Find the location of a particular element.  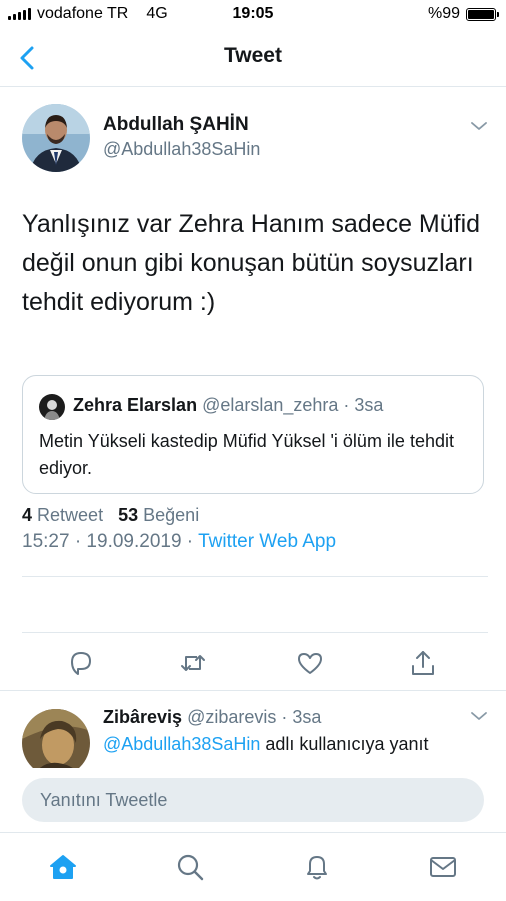

retweet-icon is located at coordinates (193, 663).